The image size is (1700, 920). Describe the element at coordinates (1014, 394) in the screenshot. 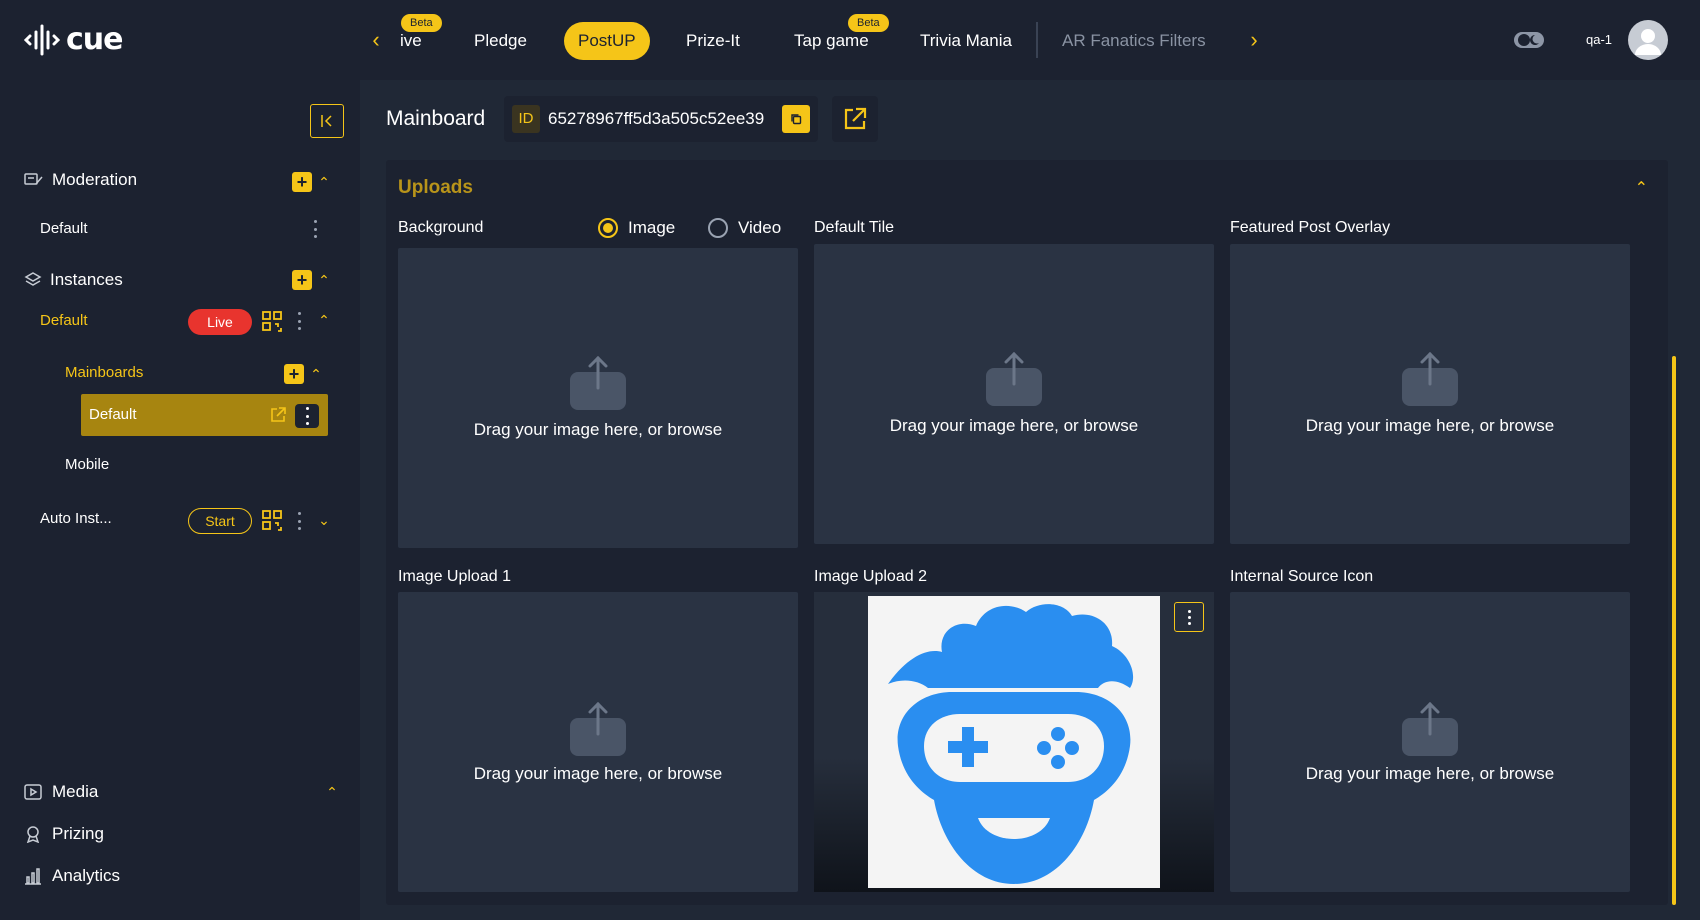

I see `default-tile-dropzone: Drag your image here, or browse` at that location.